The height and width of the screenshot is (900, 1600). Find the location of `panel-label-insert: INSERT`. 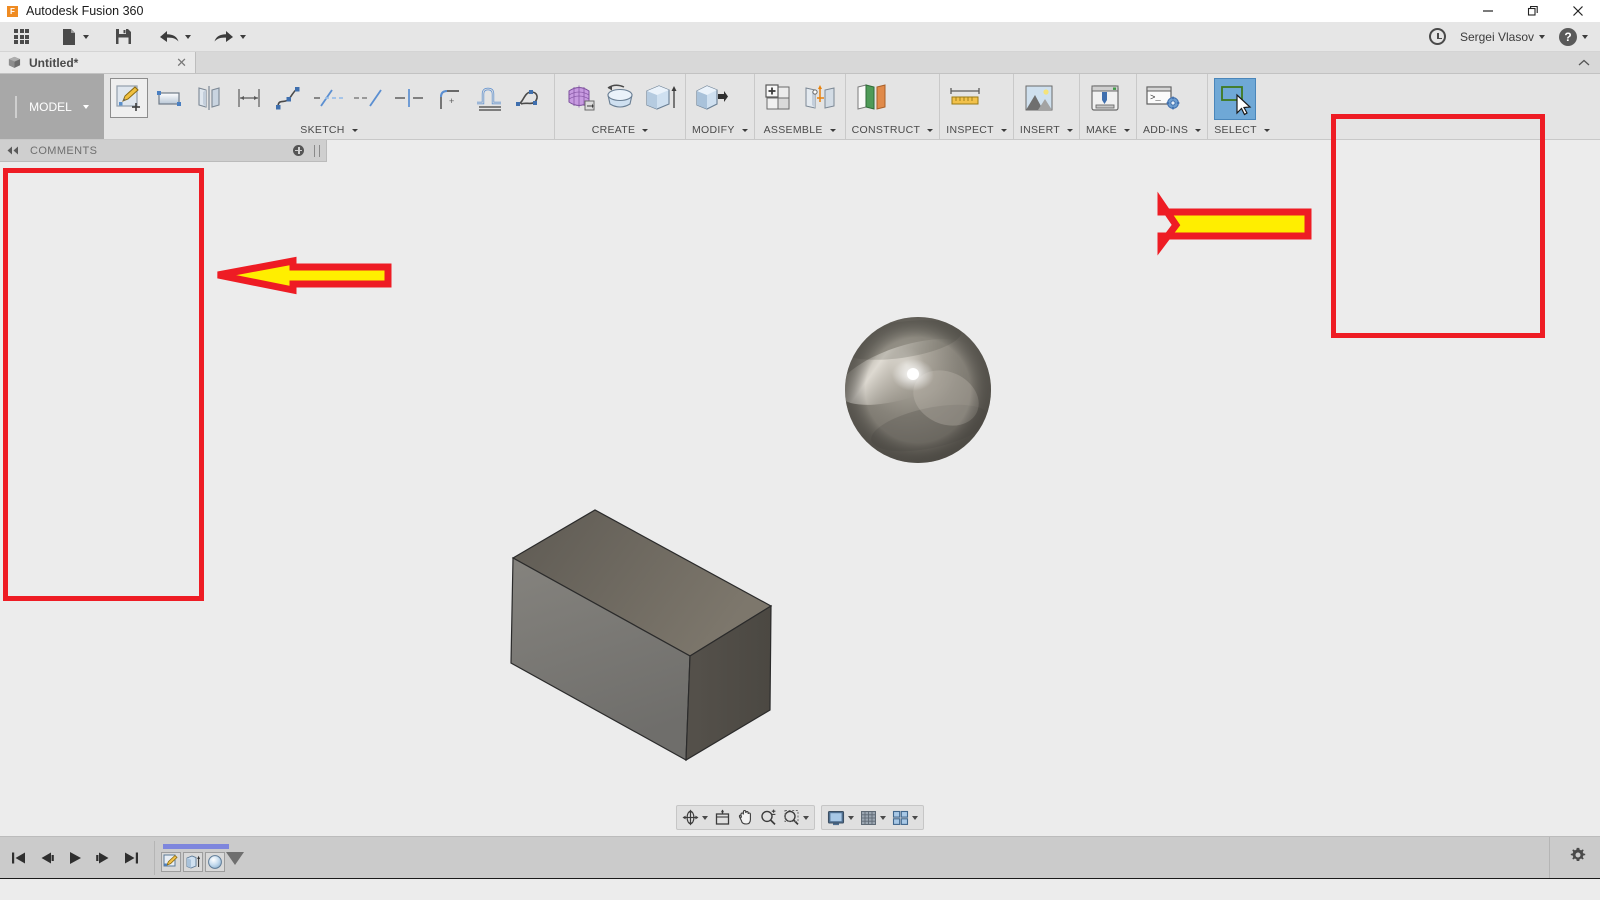

panel-label-insert: INSERT is located at coordinates (1046, 130).